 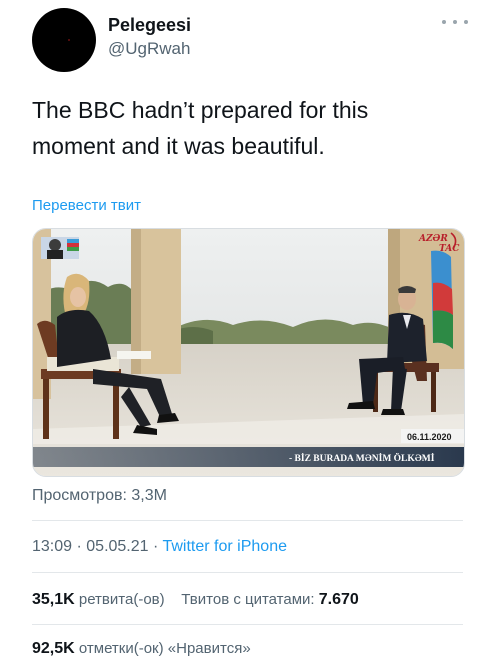 I want to click on tweet-date: 05.05.21, so click(x=117, y=546).